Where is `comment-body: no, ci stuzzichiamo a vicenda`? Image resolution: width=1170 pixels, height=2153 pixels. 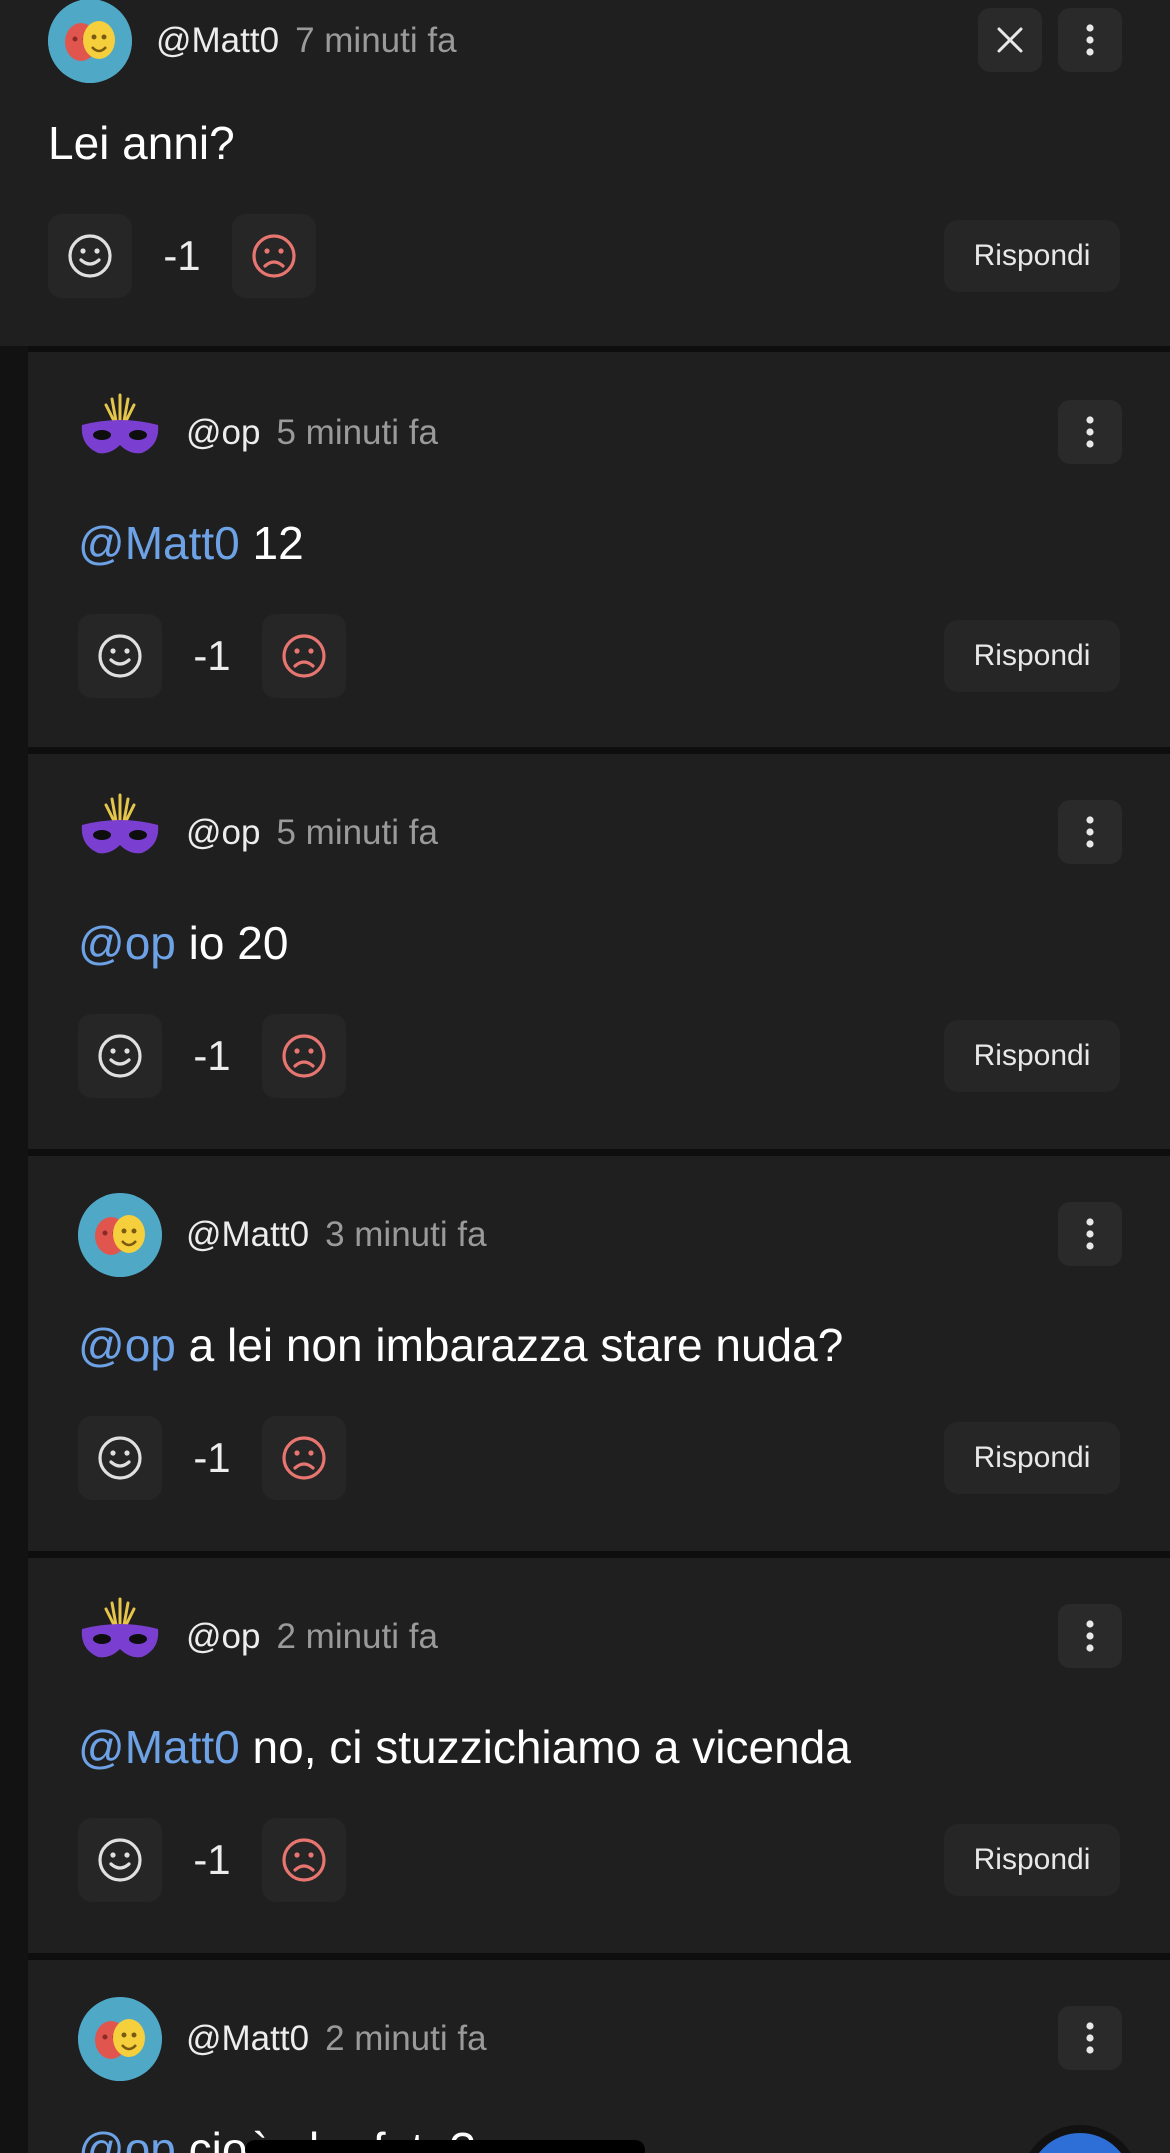
comment-body: no, ci stuzzichiamo a vicenda is located at coordinates (545, 1747).